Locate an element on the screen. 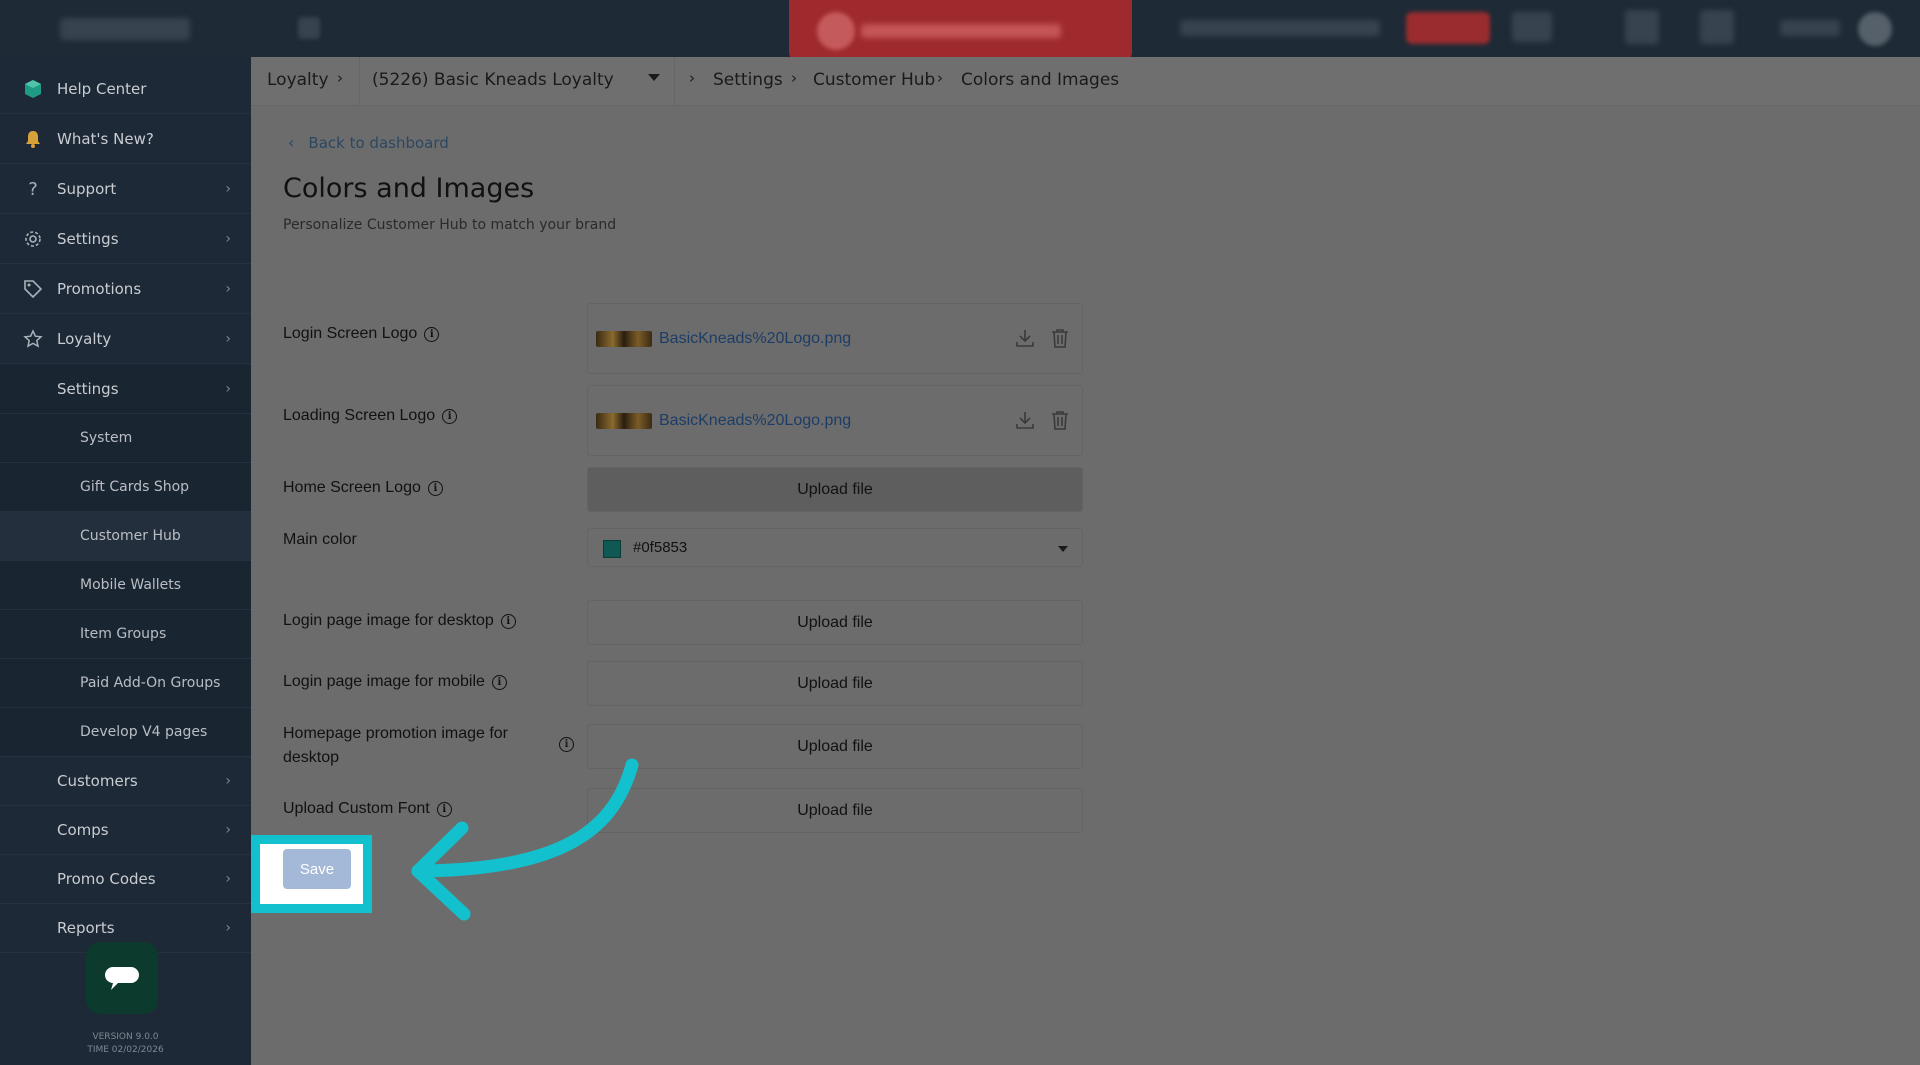 This screenshot has height=1065, width=1920. top-bar is located at coordinates (960, 31).